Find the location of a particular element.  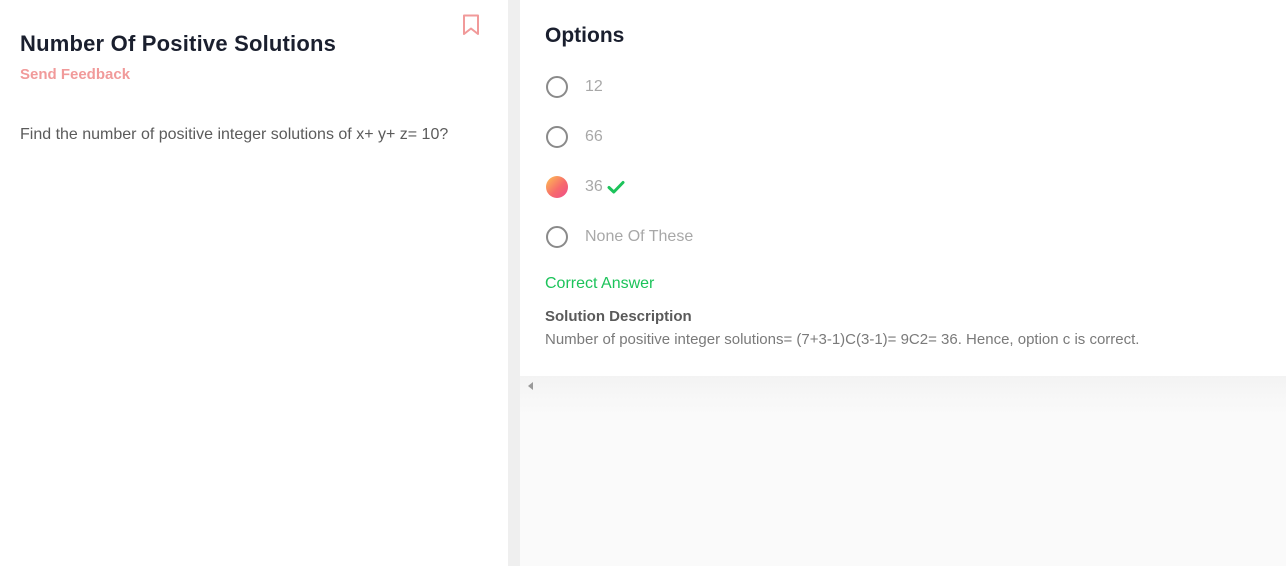

chevron-left-icon is located at coordinates (530, 386).